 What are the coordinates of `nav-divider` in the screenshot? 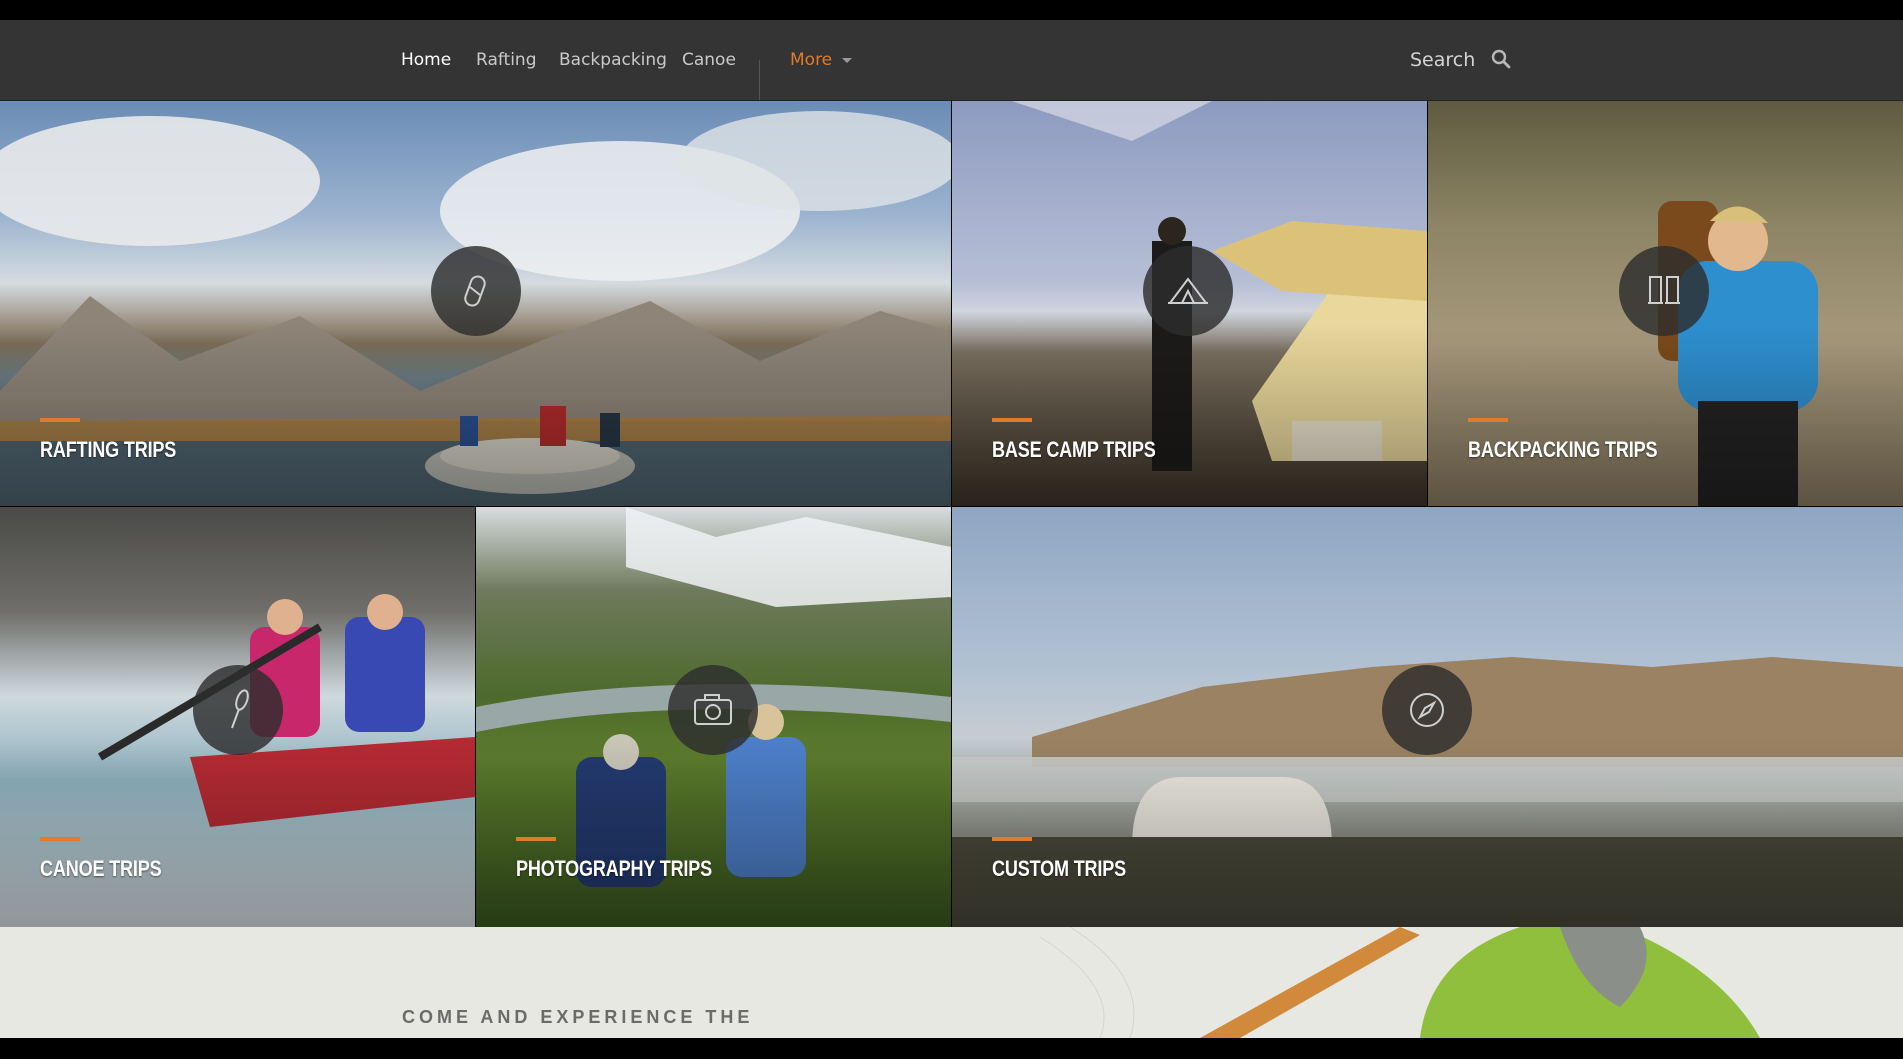 It's located at (759, 80).